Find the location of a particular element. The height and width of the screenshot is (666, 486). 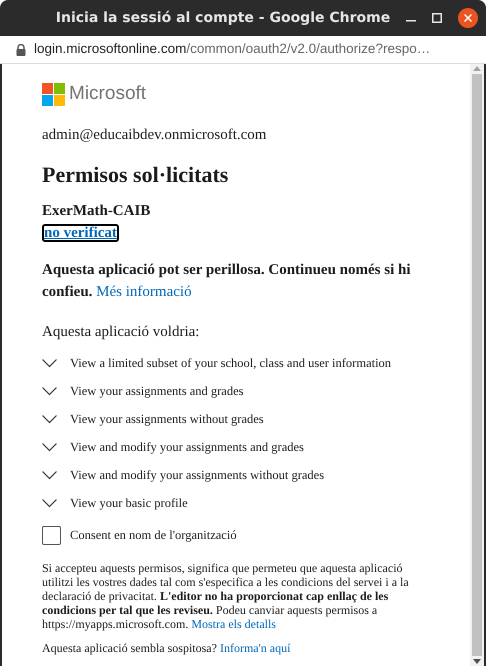

consent-checkbox is located at coordinates (51, 535).